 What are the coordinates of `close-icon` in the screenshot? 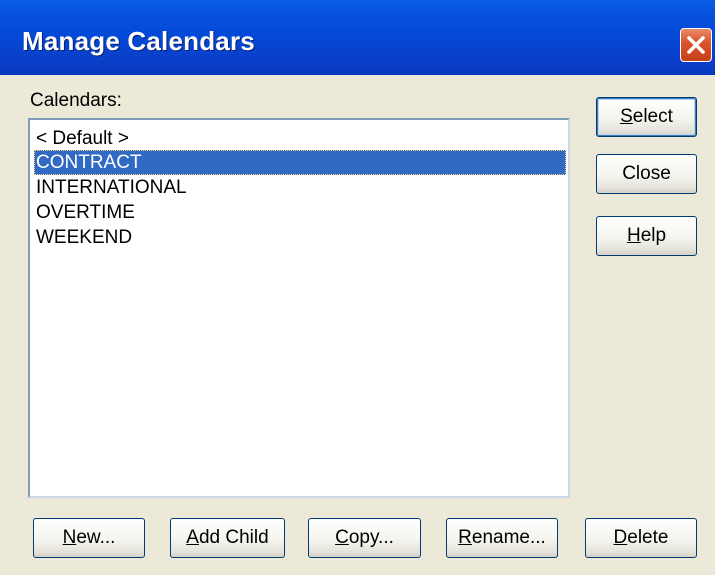 It's located at (696, 45).